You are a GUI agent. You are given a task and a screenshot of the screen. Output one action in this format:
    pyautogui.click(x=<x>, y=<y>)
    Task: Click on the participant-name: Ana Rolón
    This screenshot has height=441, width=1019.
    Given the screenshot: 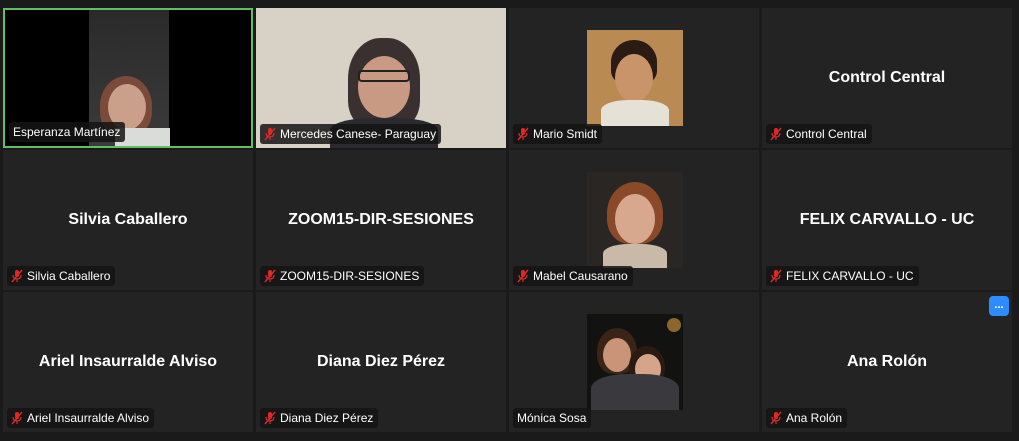 What is the action you would take?
    pyautogui.click(x=814, y=418)
    